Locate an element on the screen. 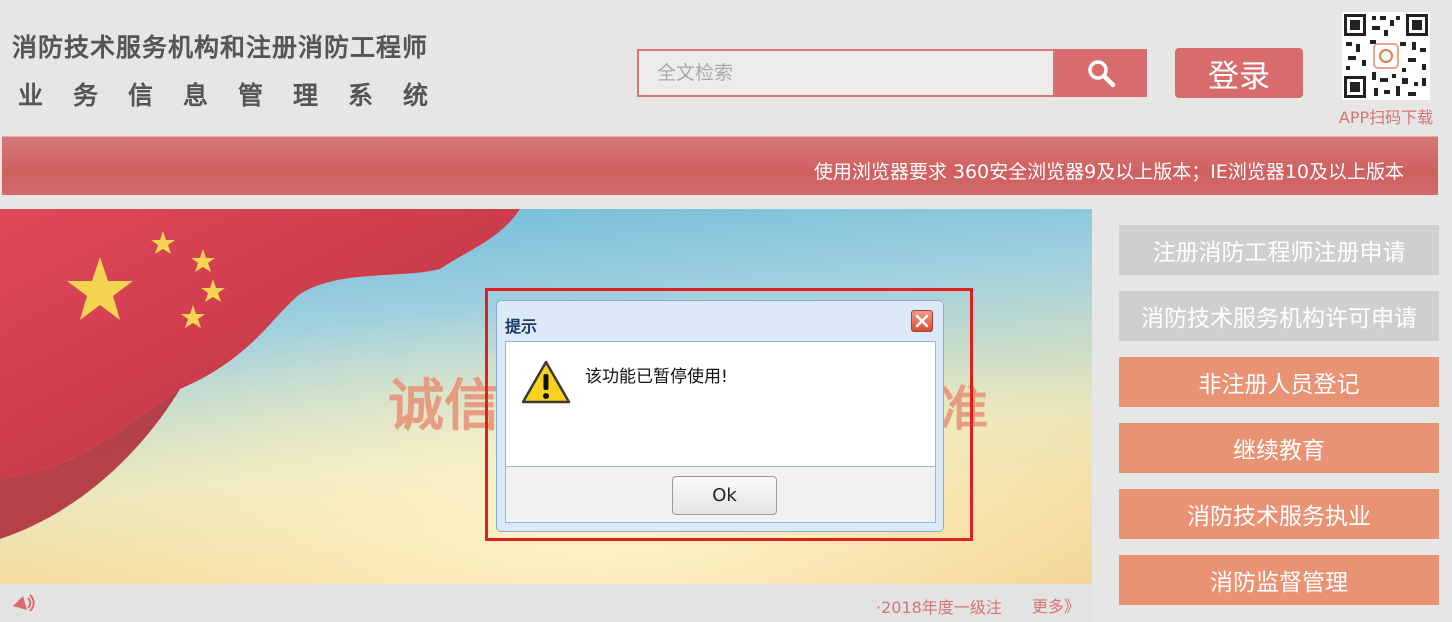 This screenshot has width=1452, height=622. dialog-footer: Ok is located at coordinates (720, 495).